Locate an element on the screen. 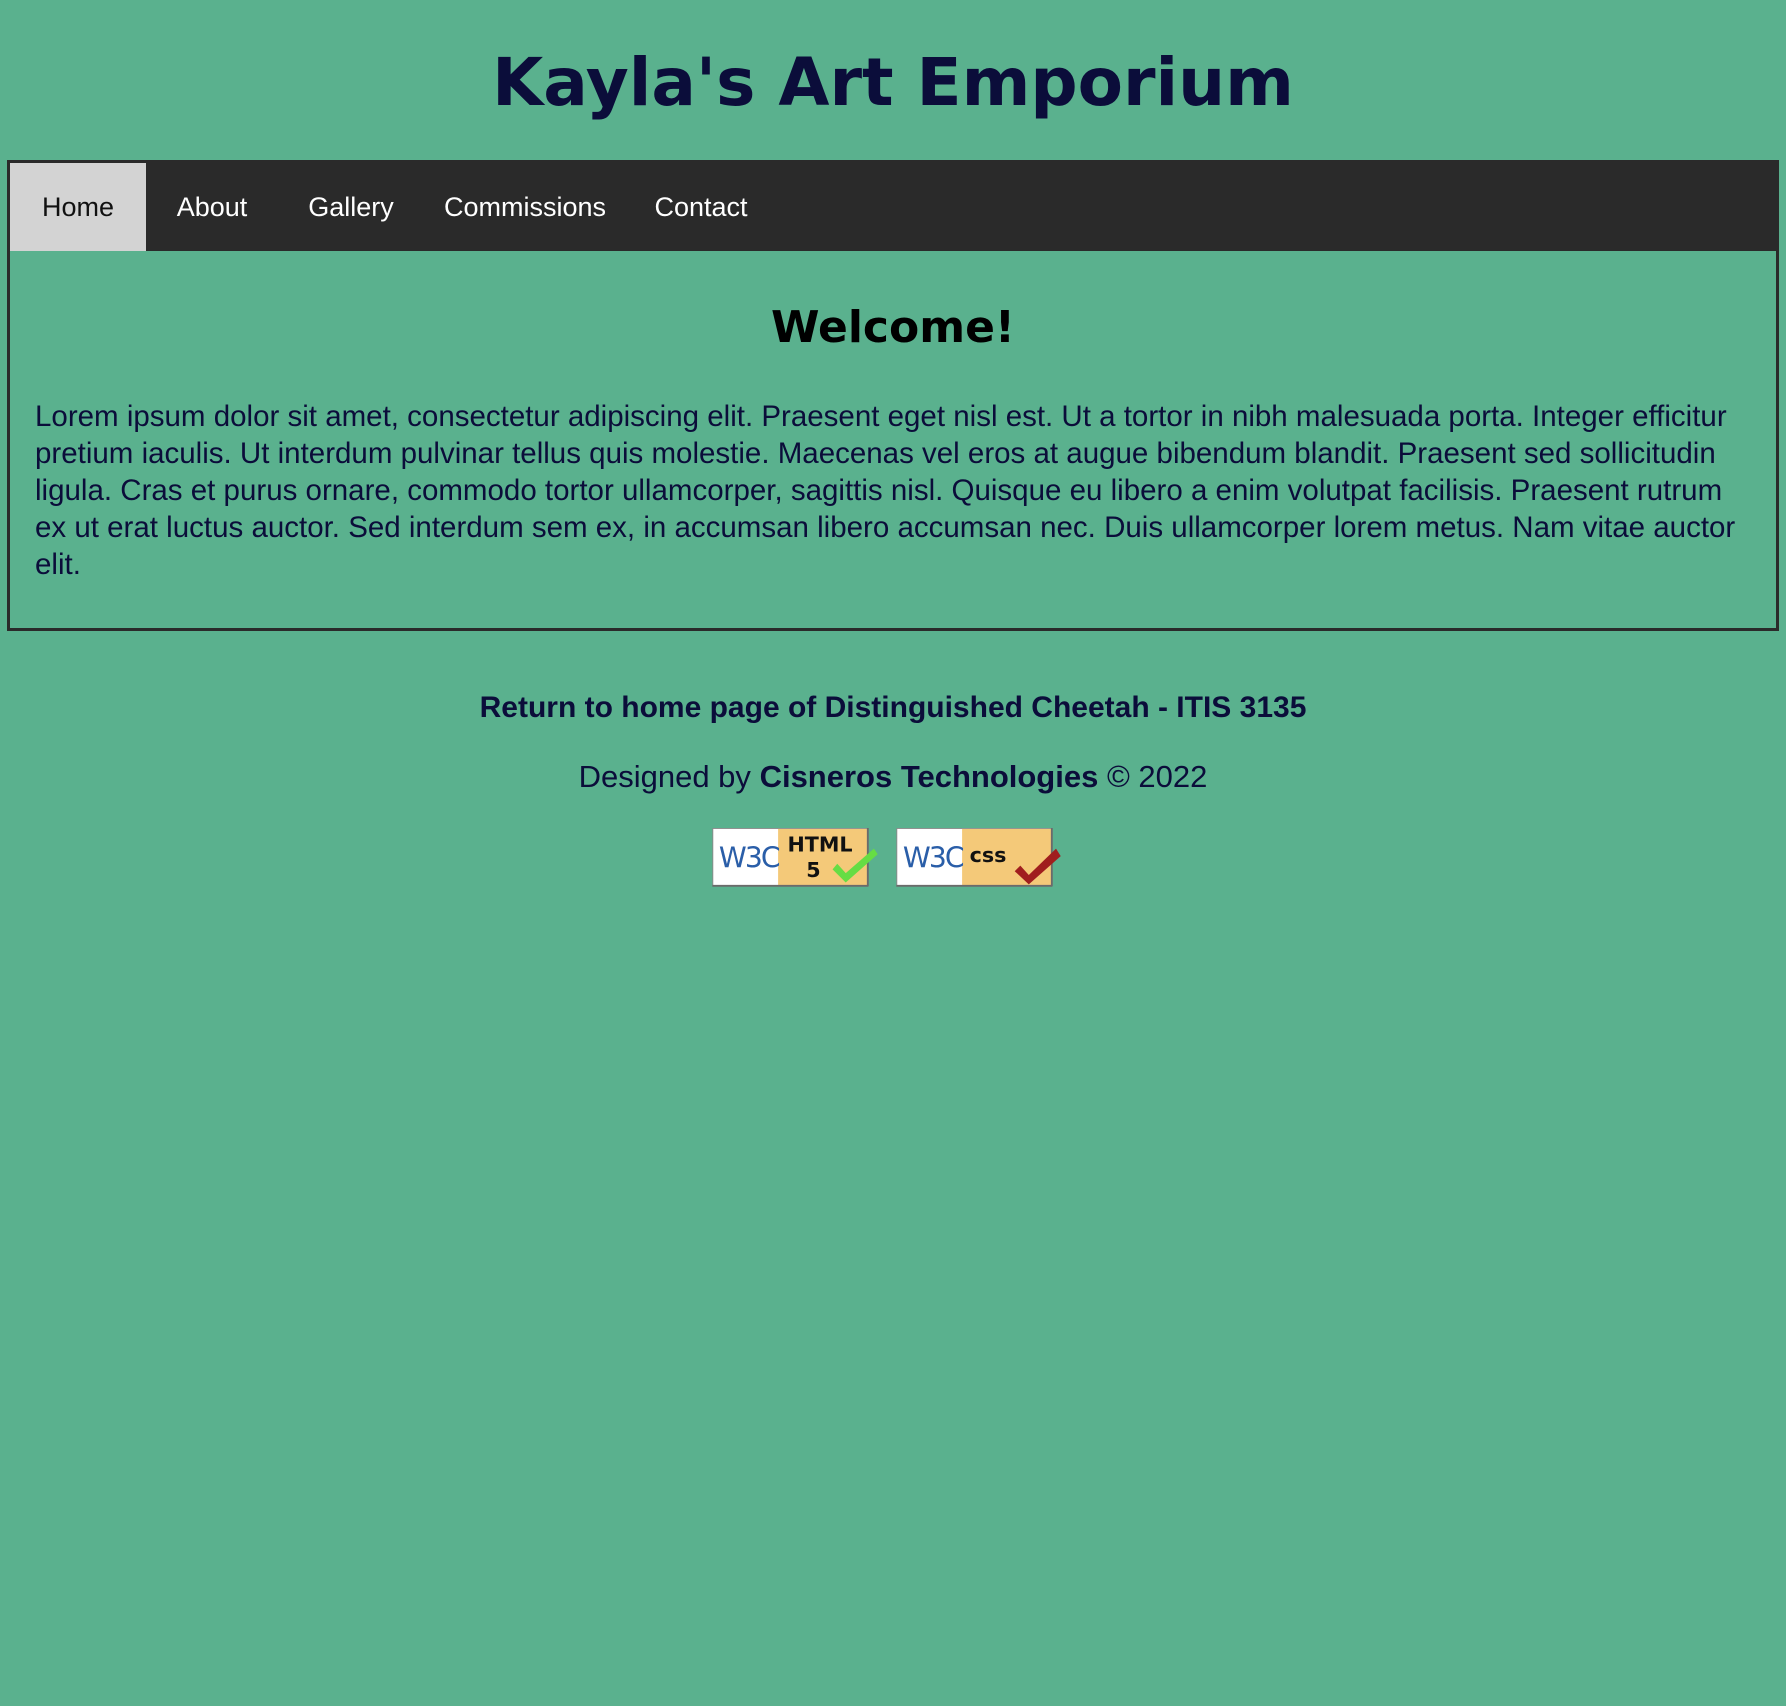 This screenshot has width=1786, height=1706. nav-bar: Home About Gallery Commissions Contact is located at coordinates (893, 207).